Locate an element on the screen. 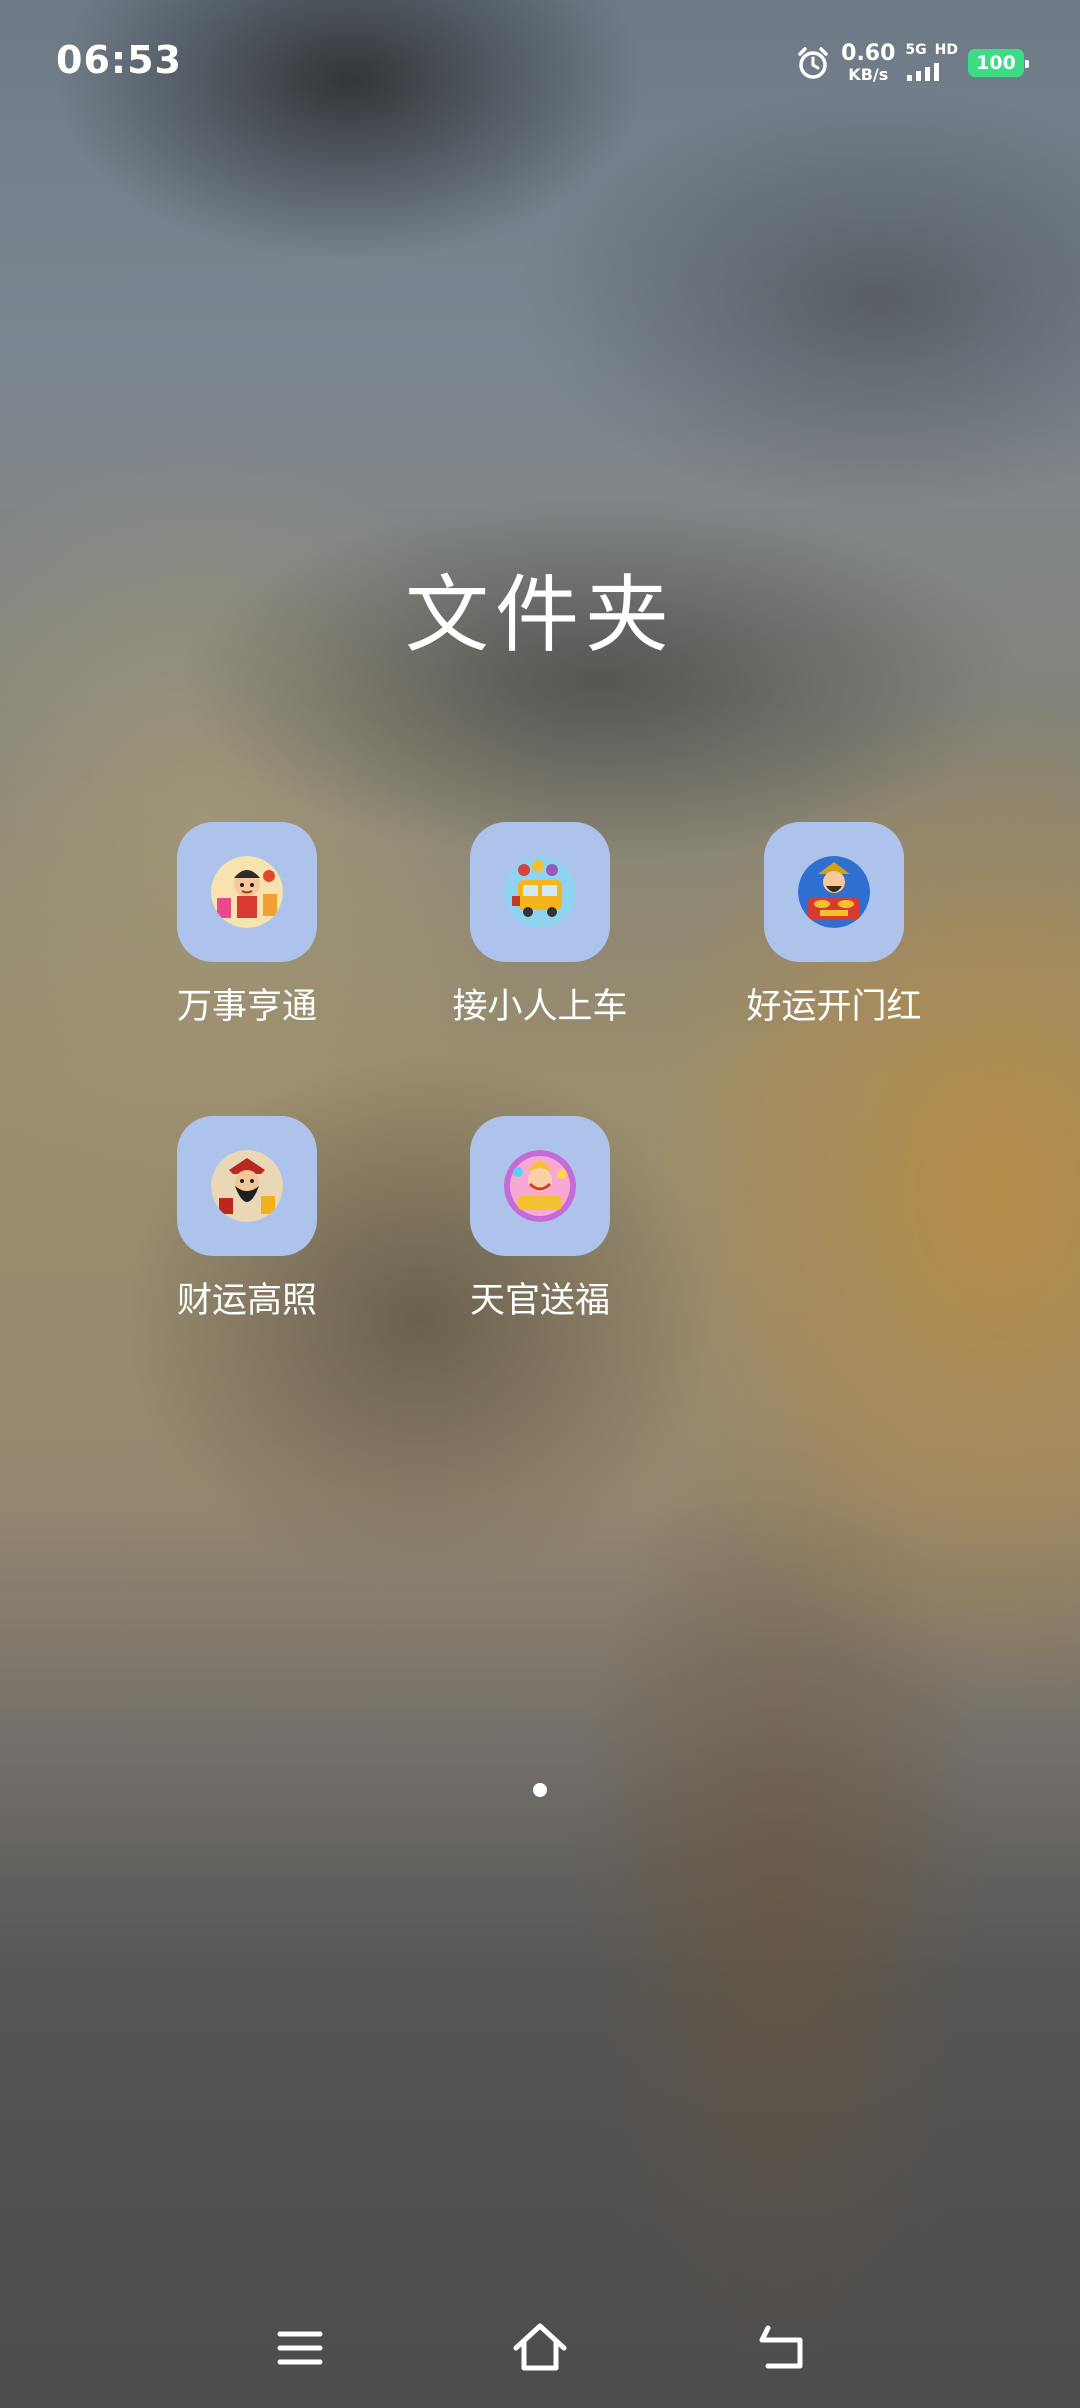 Image resolution: width=1080 pixels, height=2408 pixels. menu-icon is located at coordinates (300, 2348).